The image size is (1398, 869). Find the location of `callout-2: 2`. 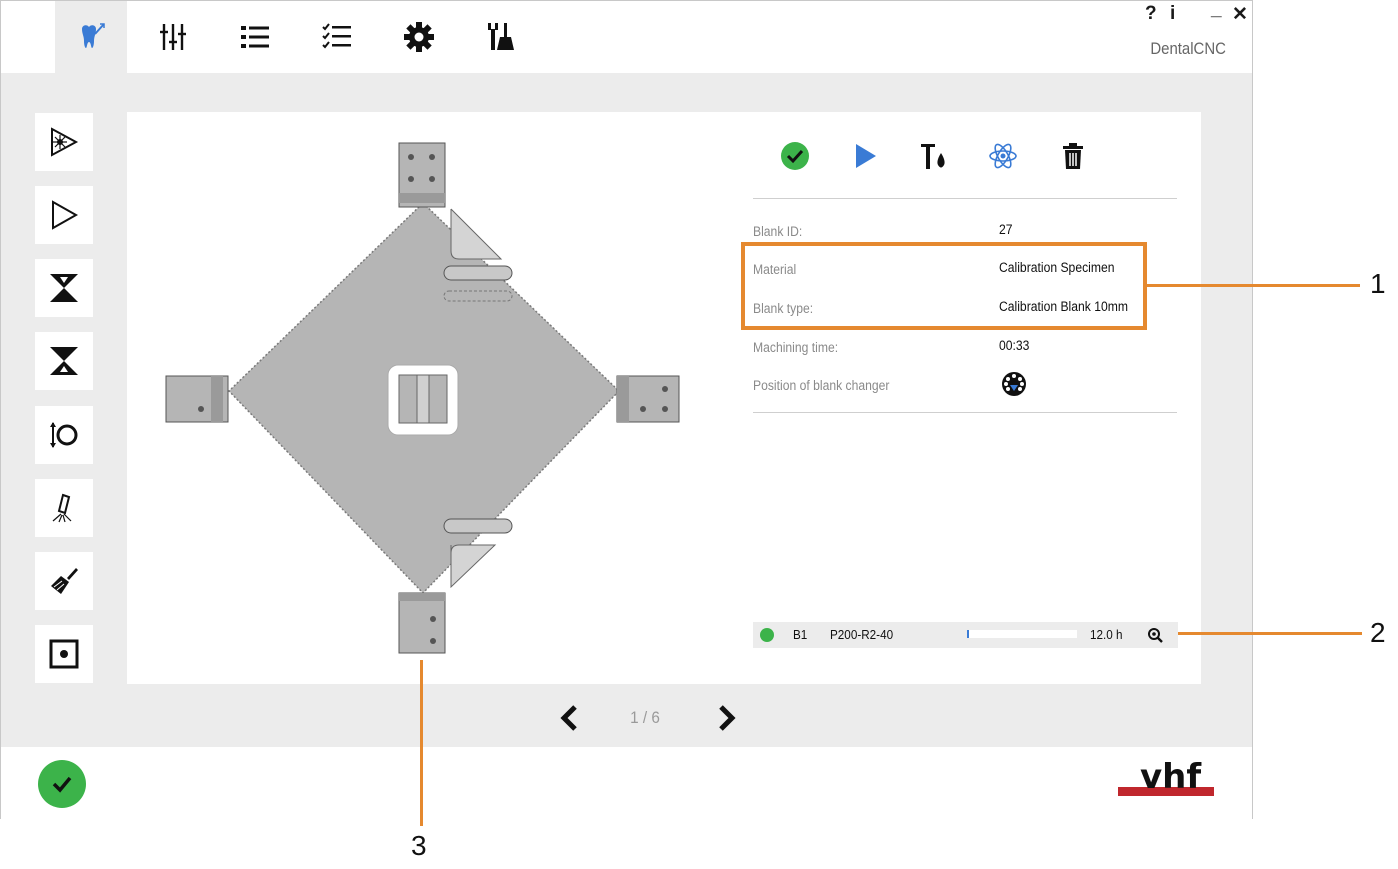

callout-2: 2 is located at coordinates (1378, 632).